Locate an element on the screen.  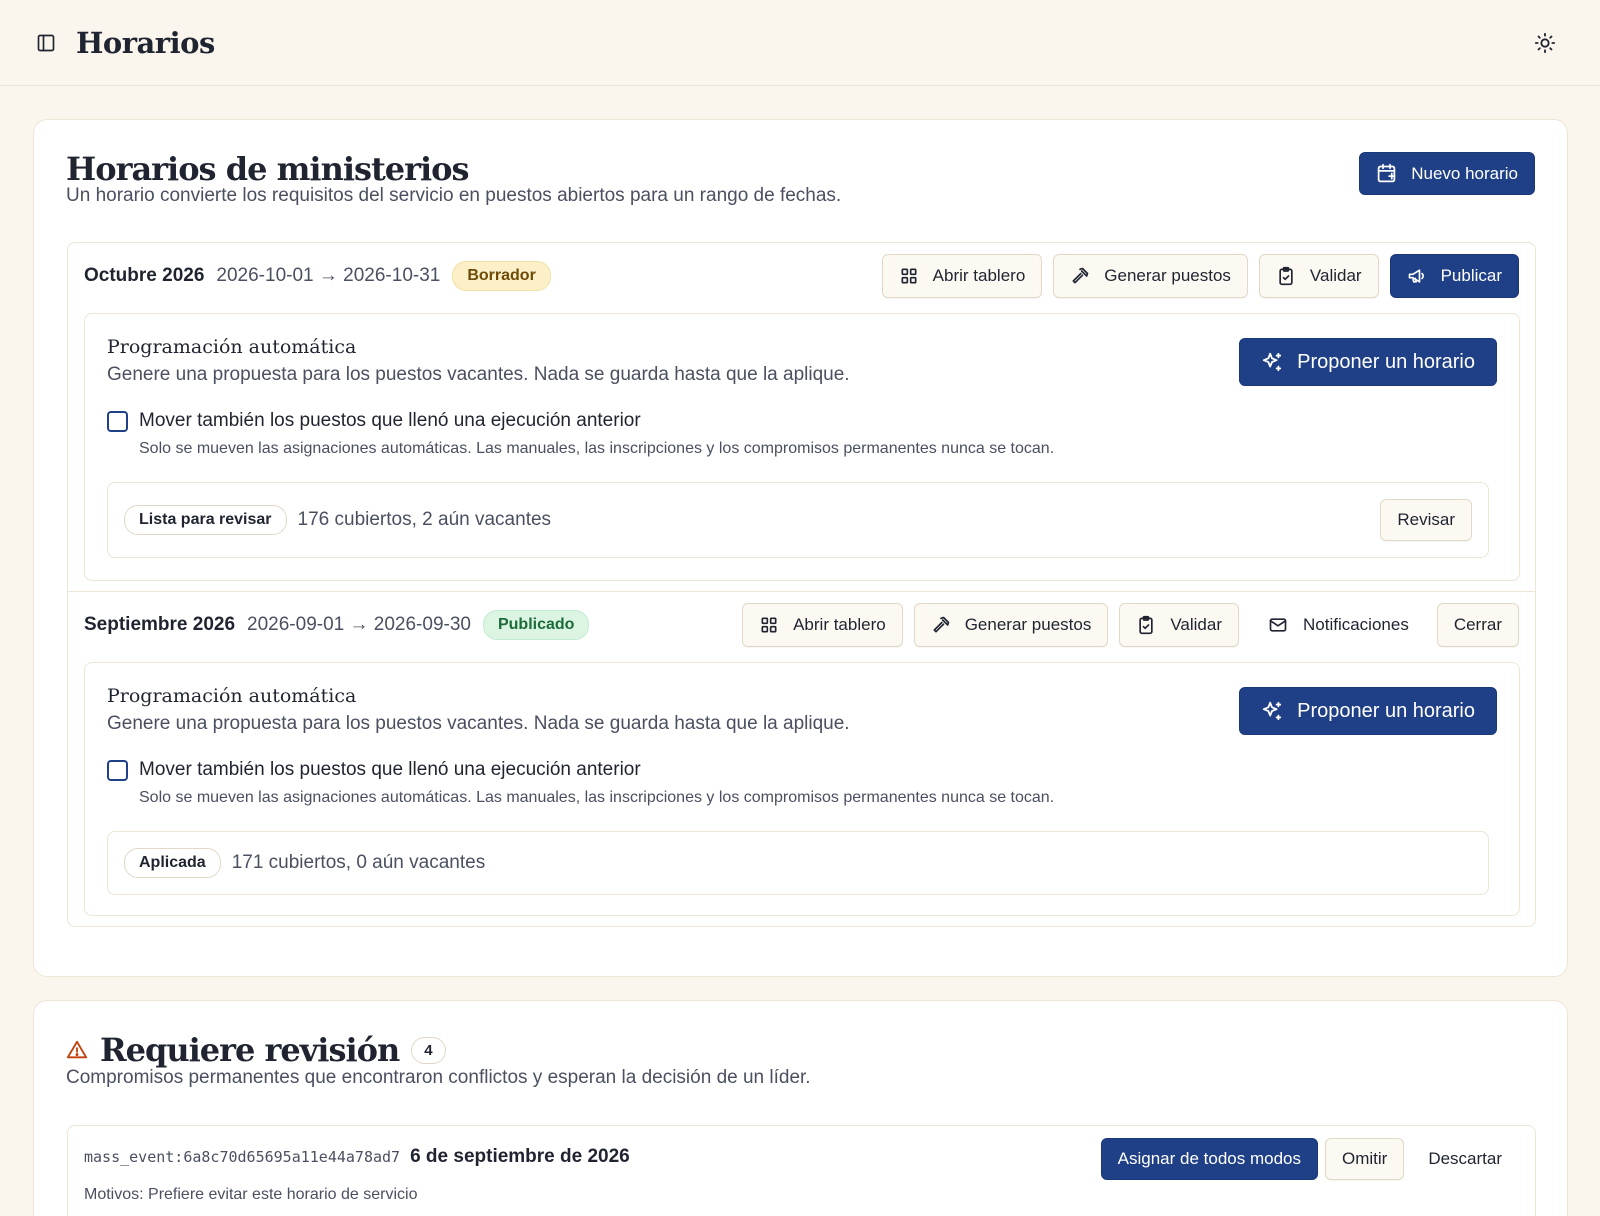
new-schedule-label: Nuevo horario is located at coordinates (1464, 173).